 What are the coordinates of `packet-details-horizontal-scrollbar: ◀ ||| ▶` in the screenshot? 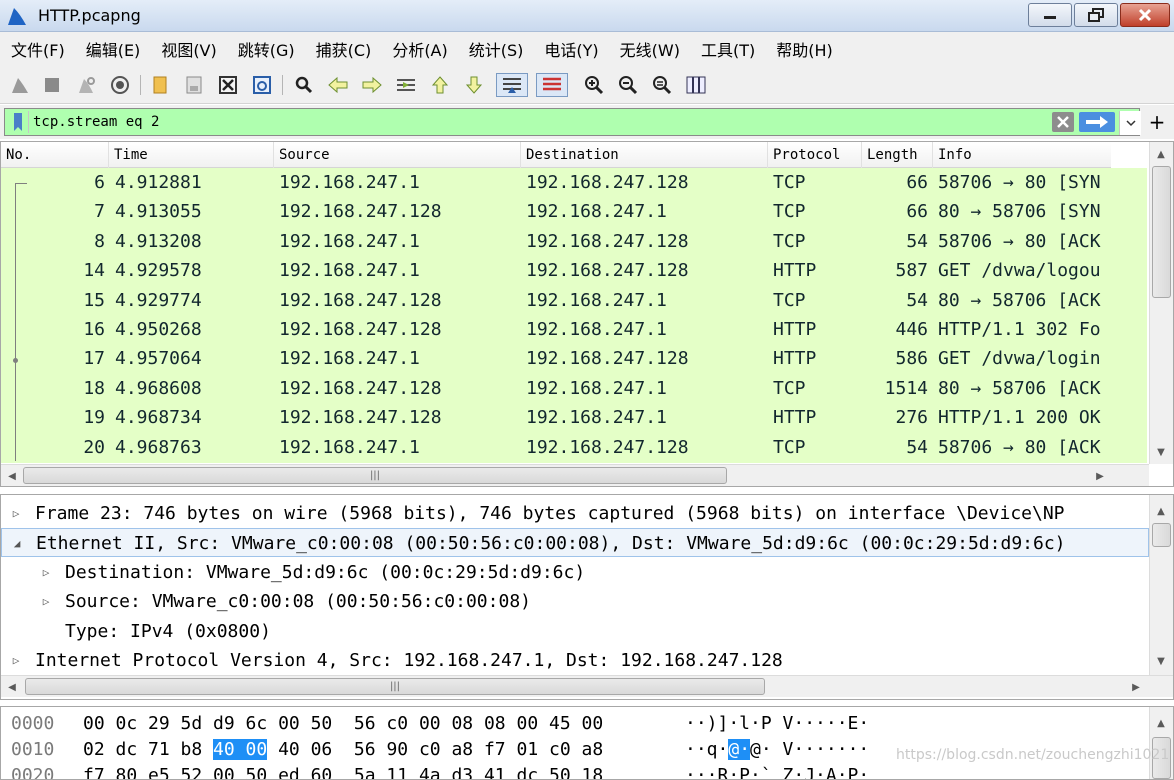 It's located at (587, 686).